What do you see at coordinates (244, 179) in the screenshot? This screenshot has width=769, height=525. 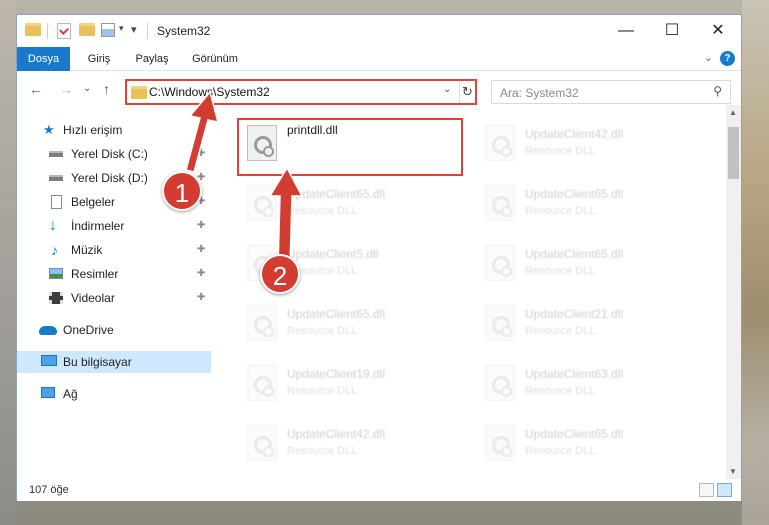 I see `annotation-arrows` at bounding box center [244, 179].